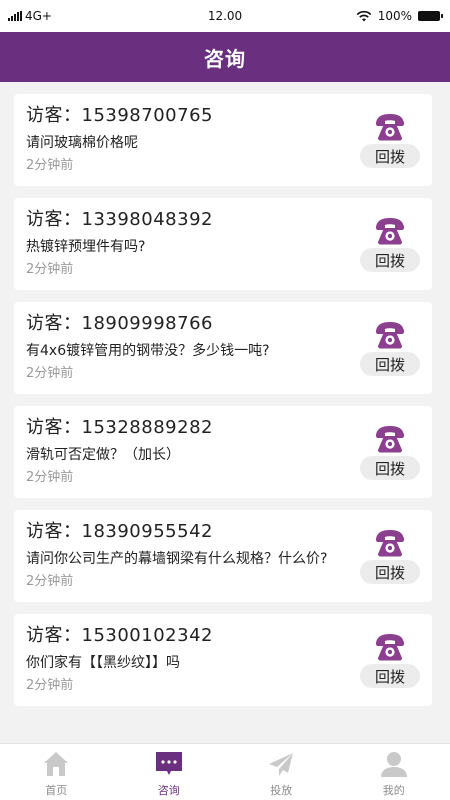  I want to click on header: 咨询, so click(225, 57).